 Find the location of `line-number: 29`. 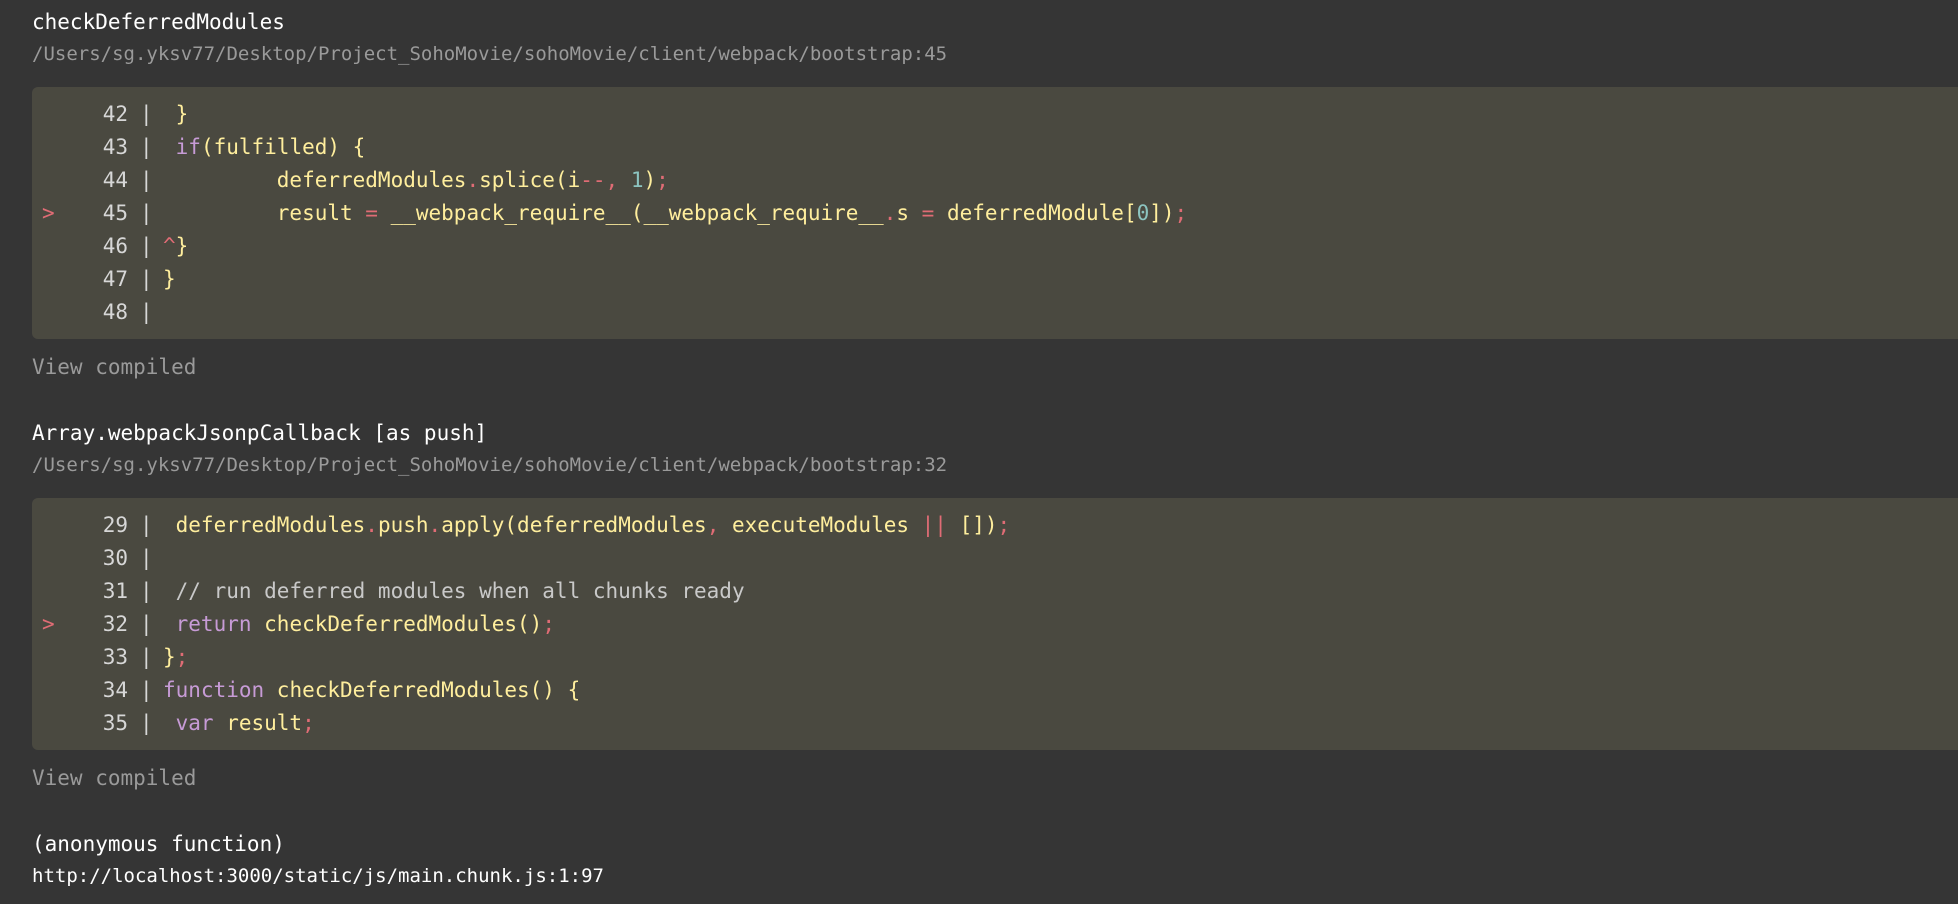

line-number: 29 is located at coordinates (115, 525).